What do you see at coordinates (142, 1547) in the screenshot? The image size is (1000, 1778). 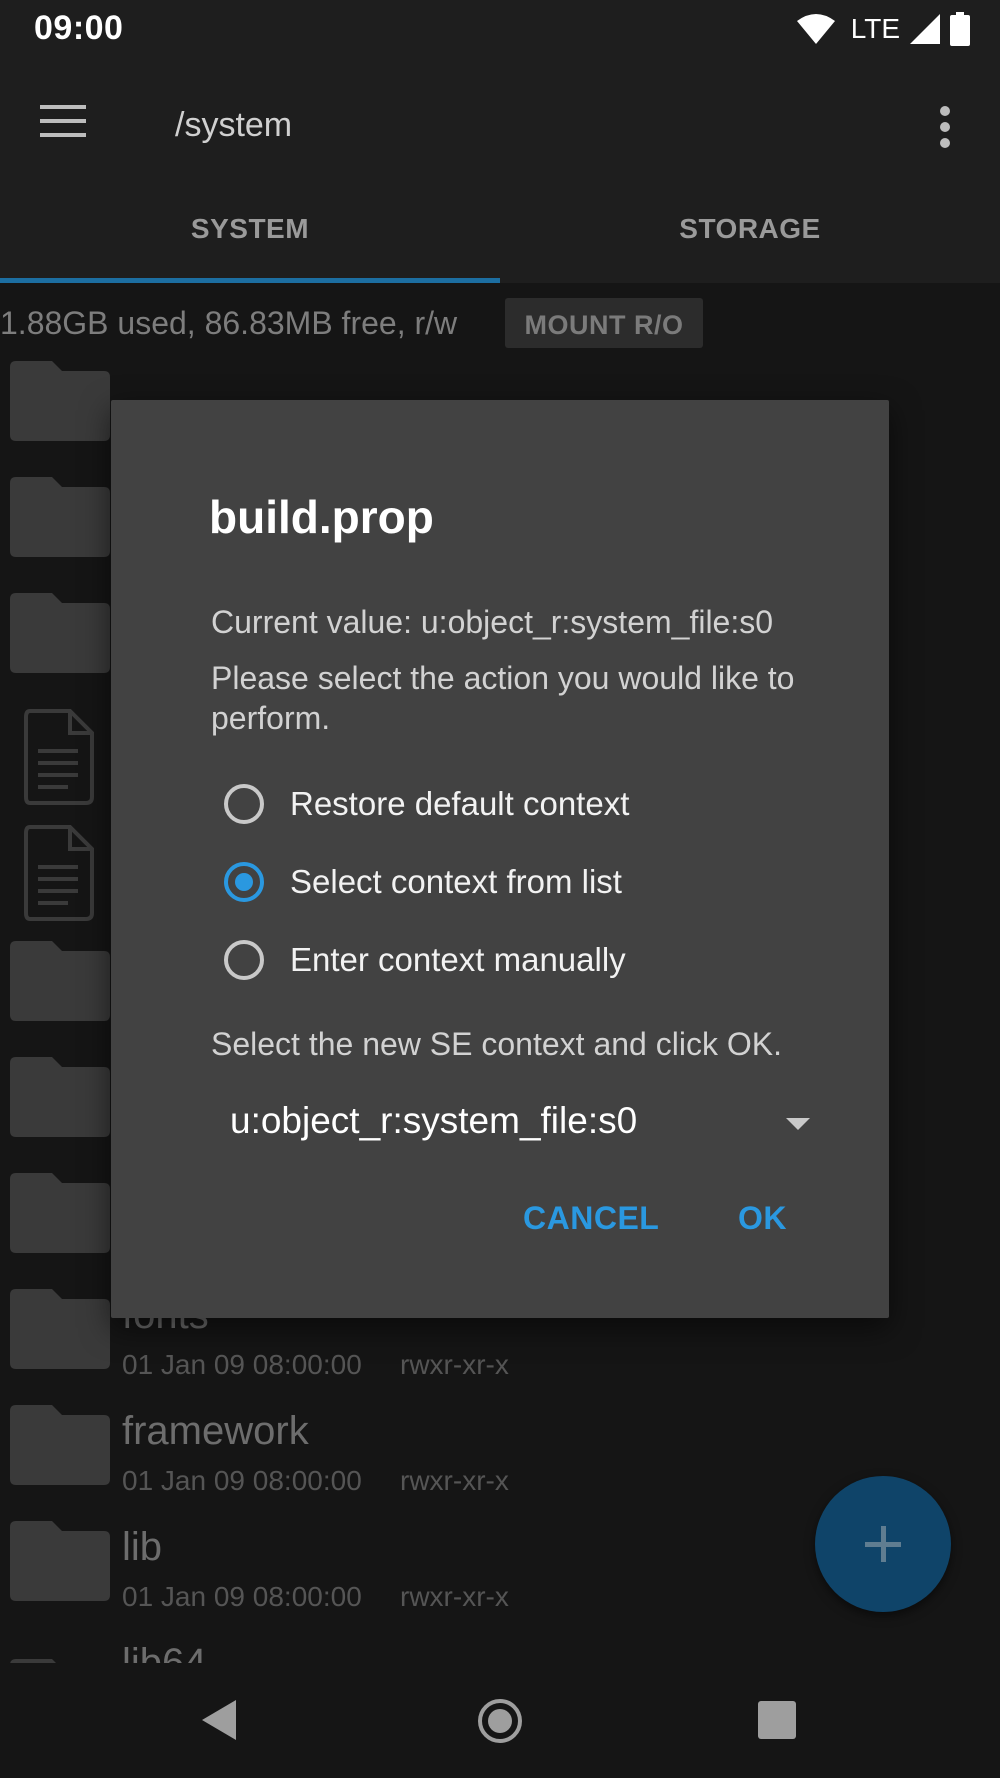 I see `file-name: lib` at bounding box center [142, 1547].